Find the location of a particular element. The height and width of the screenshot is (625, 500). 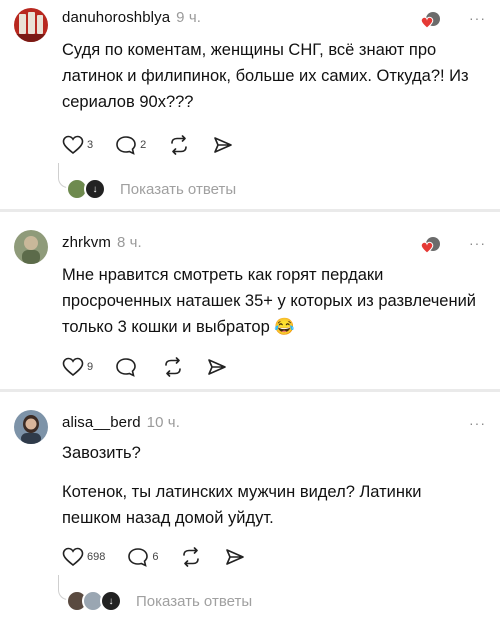

reply-button: 2 is located at coordinates (130, 145).